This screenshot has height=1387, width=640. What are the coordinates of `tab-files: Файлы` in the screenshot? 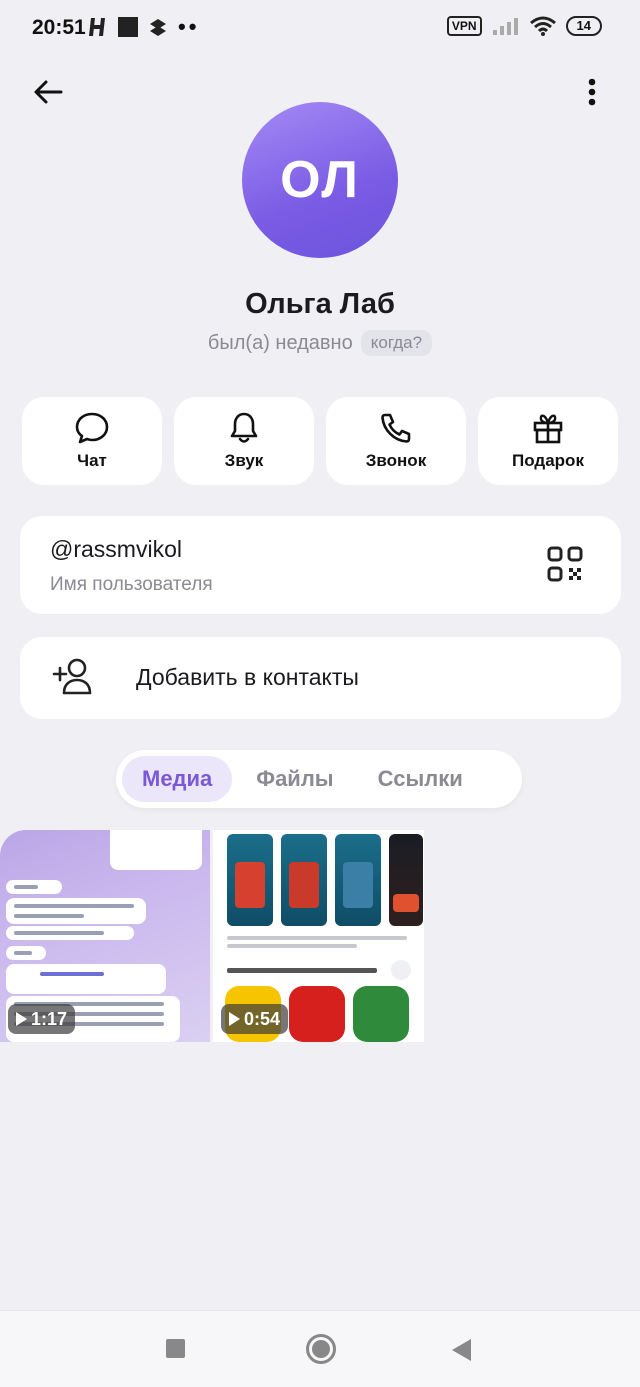 It's located at (294, 779).